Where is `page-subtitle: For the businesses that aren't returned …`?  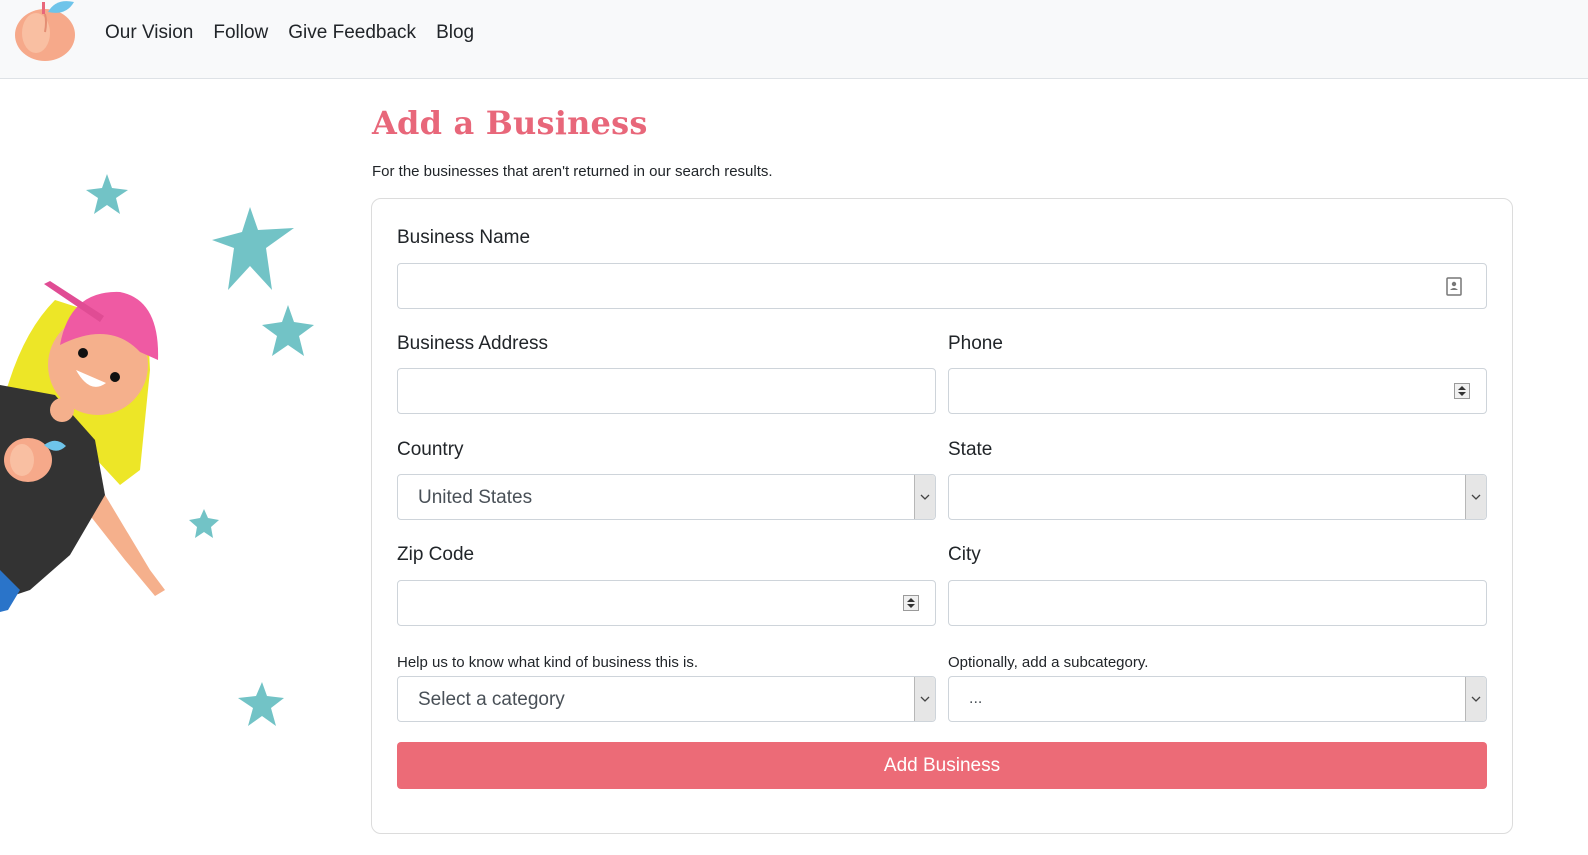
page-subtitle: For the businesses that aren't returned … is located at coordinates (572, 171).